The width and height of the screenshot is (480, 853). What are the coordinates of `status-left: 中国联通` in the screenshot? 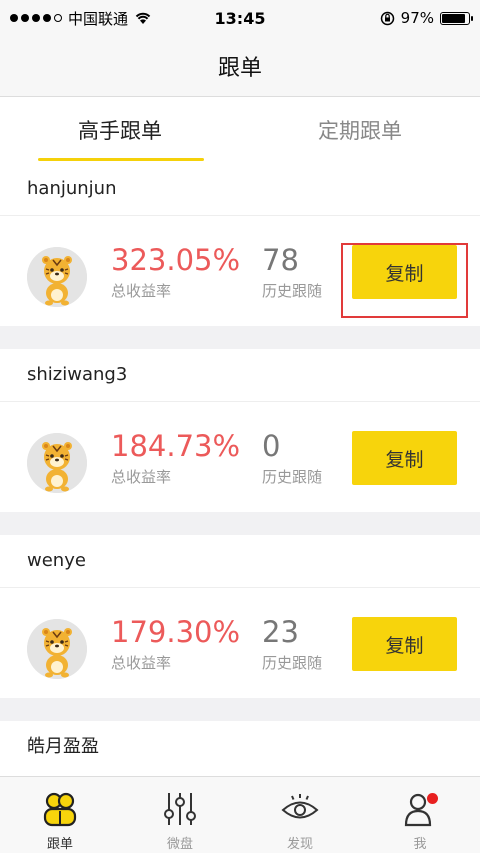 It's located at (81, 18).